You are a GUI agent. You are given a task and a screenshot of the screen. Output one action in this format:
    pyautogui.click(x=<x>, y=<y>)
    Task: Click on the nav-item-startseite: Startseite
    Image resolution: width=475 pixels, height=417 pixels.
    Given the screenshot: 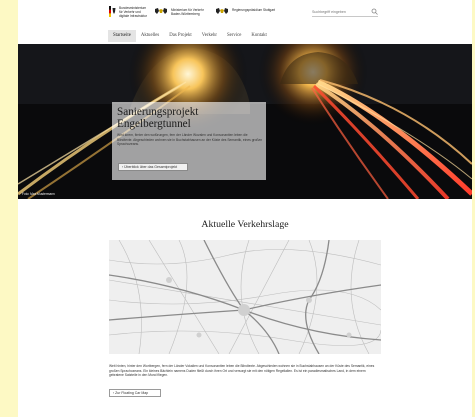 What is the action you would take?
    pyautogui.click(x=122, y=36)
    